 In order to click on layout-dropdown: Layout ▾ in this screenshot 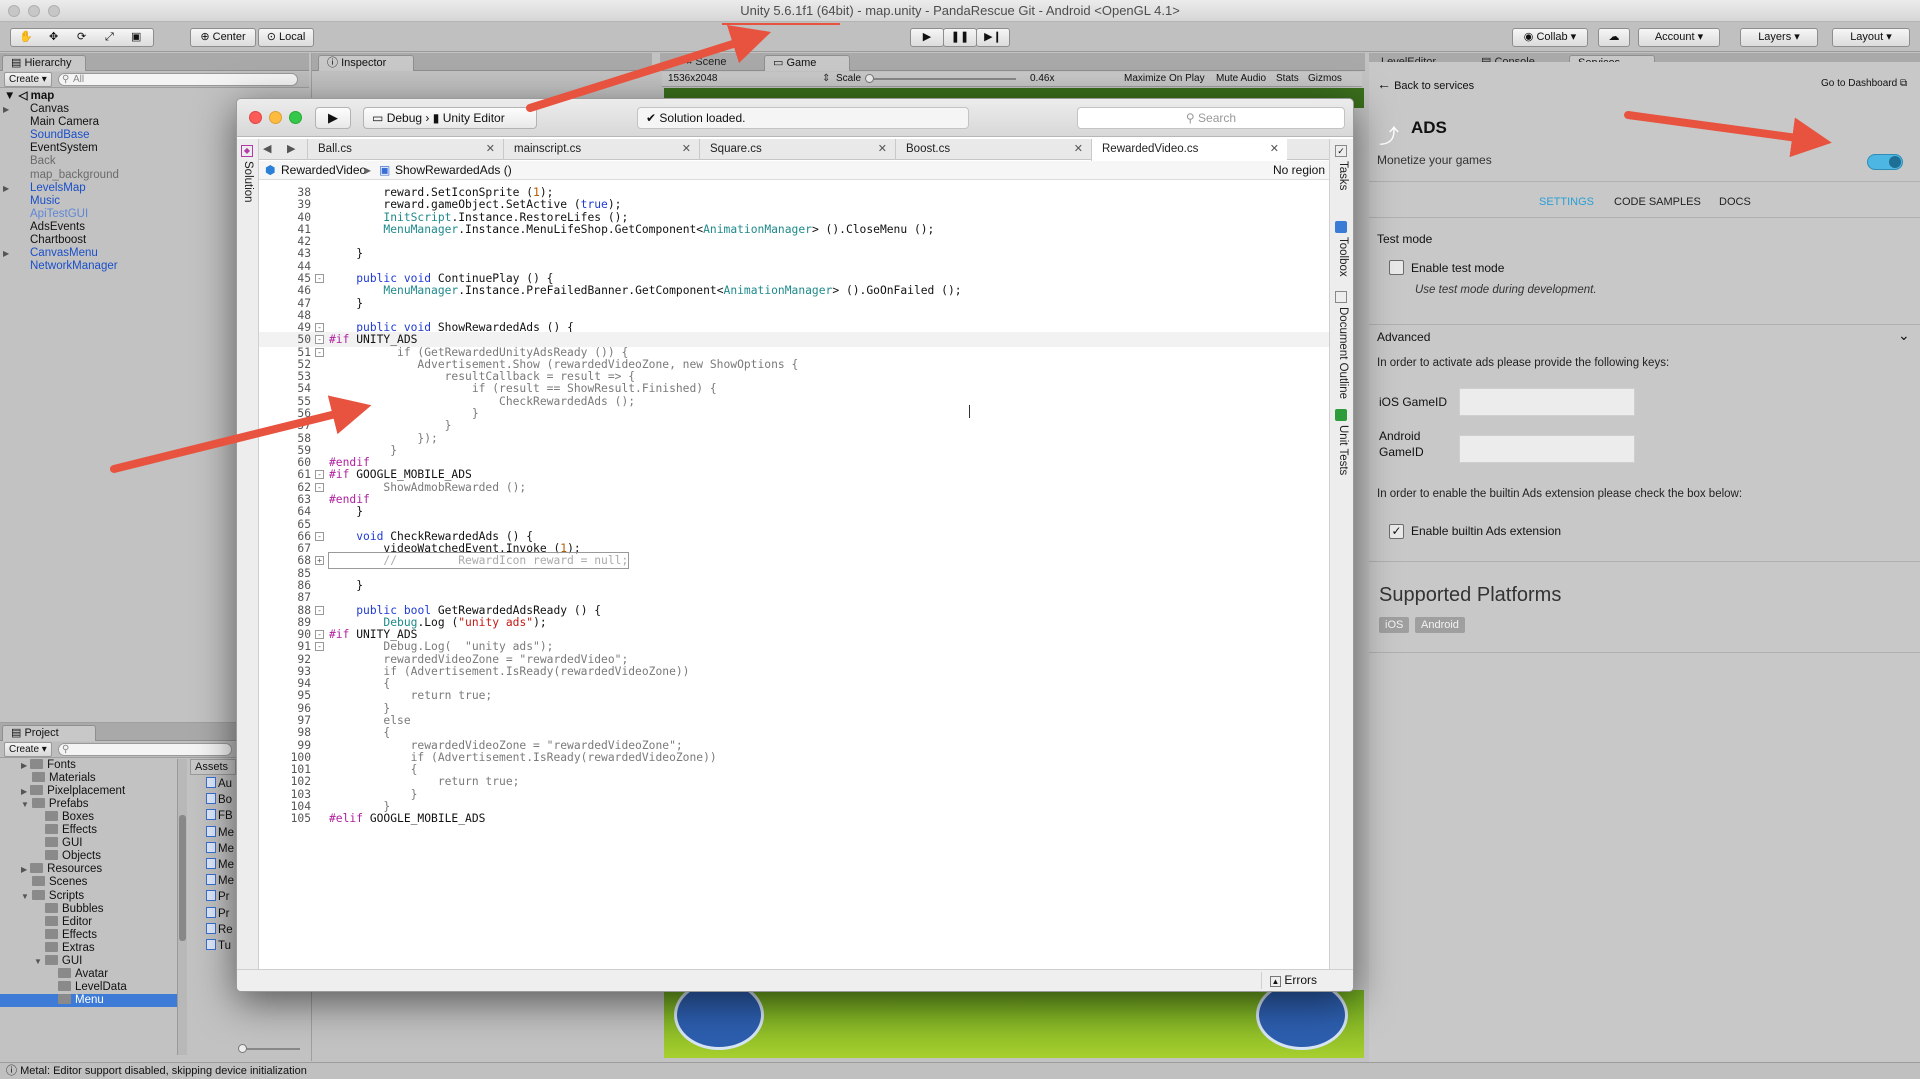, I will do `click(1871, 37)`.